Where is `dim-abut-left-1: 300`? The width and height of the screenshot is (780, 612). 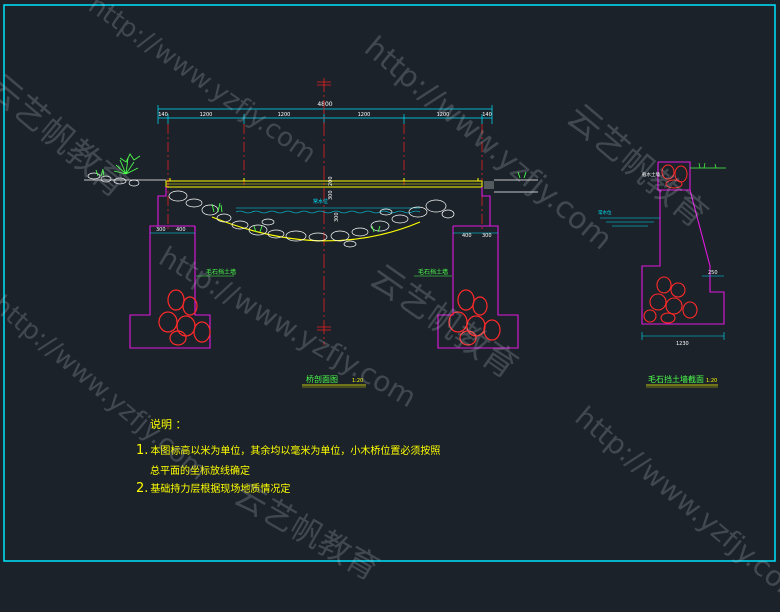
dim-abut-left-1: 300 is located at coordinates (161, 230).